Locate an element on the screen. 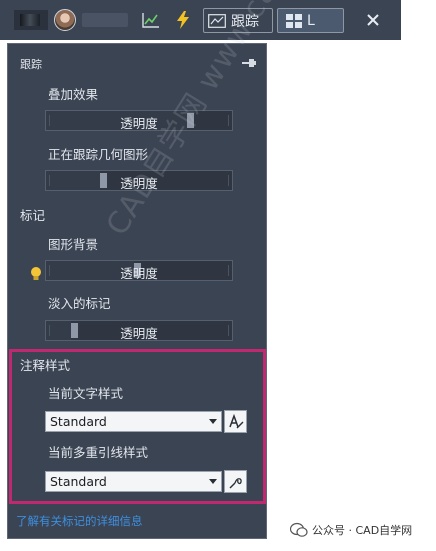 The image size is (436, 551). user-name-blurred is located at coordinates (105, 20).